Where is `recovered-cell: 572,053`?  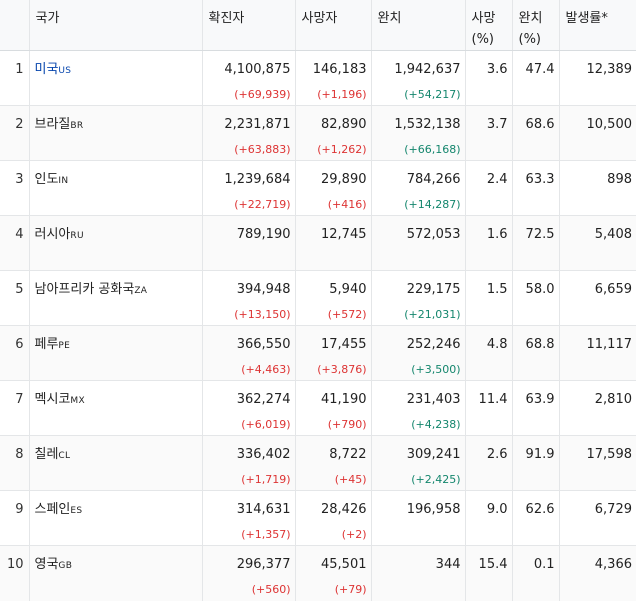
recovered-cell: 572,053 is located at coordinates (417, 243).